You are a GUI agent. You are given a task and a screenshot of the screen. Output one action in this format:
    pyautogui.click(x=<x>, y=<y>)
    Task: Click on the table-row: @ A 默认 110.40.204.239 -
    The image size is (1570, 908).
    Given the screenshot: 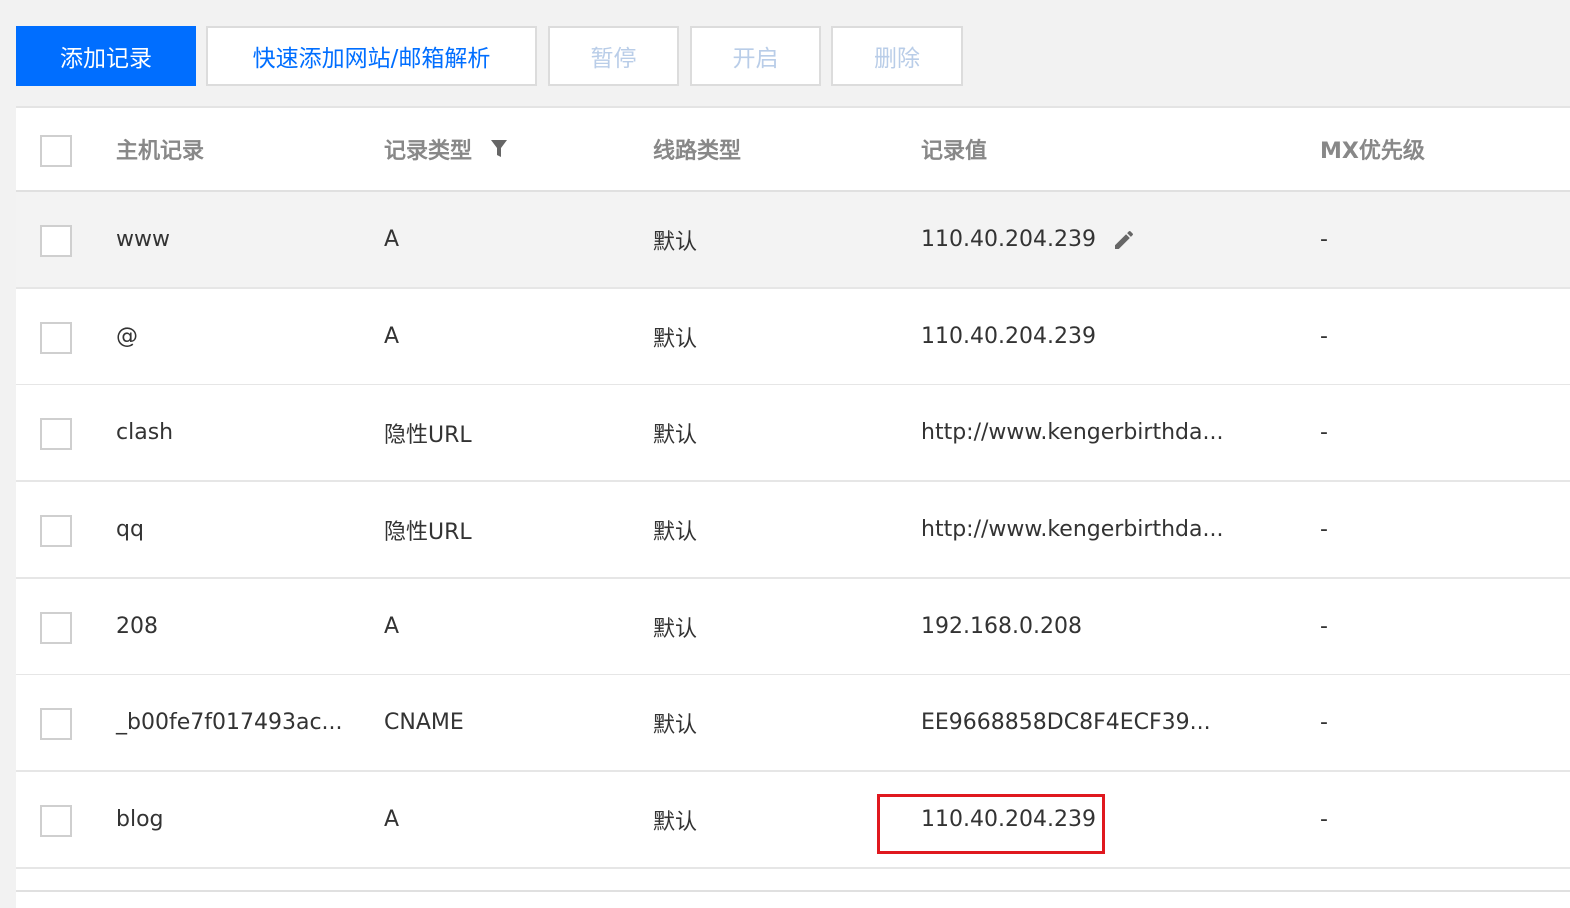 What is the action you would take?
    pyautogui.click(x=793, y=337)
    